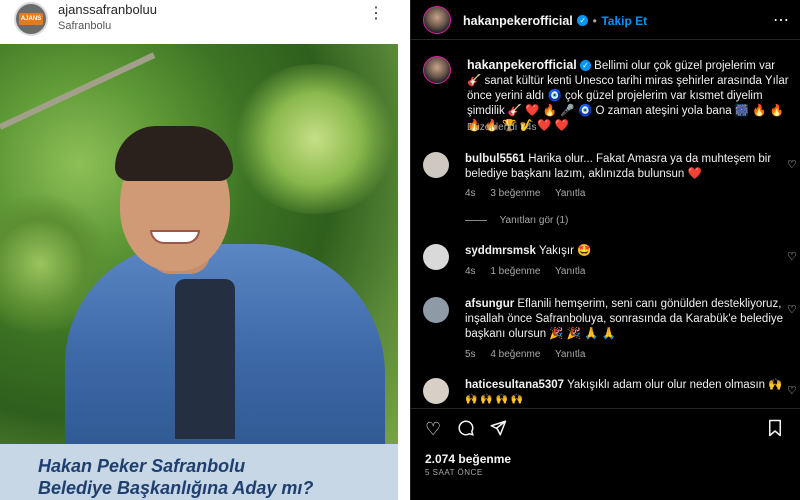 The height and width of the screenshot is (500, 800). Describe the element at coordinates (522, 65) in the screenshot. I see `caption-username: hakanpekerofficial` at that location.